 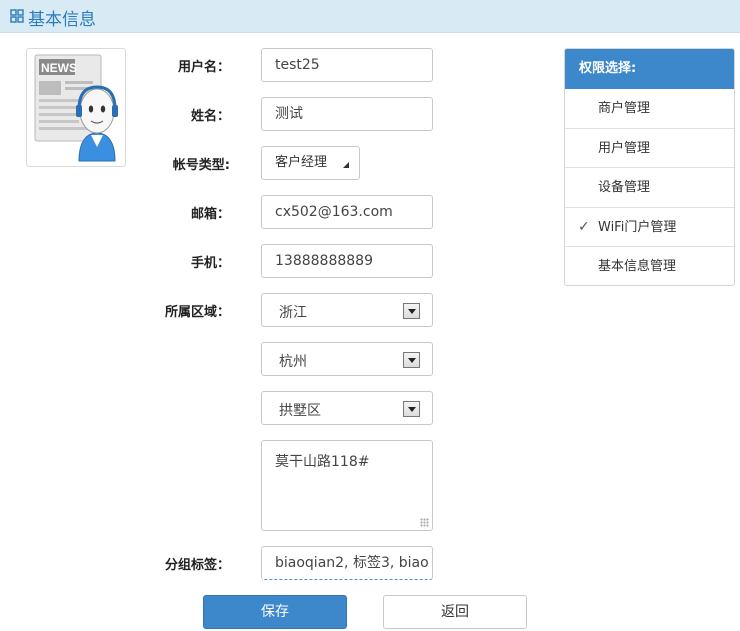 What do you see at coordinates (347, 310) in the screenshot?
I see `province-select: 浙江` at bounding box center [347, 310].